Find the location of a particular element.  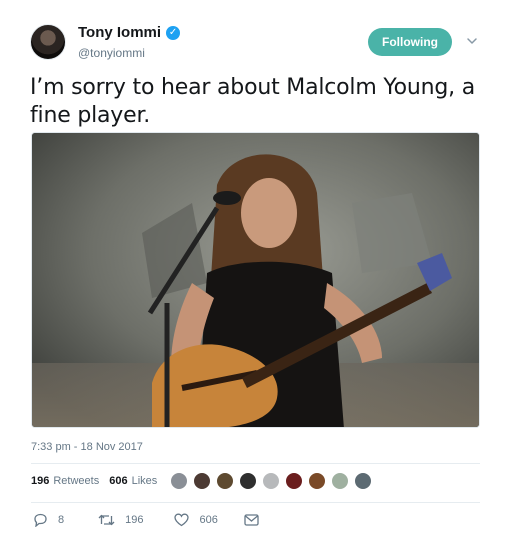

direct-message-button is located at coordinates (251, 520).